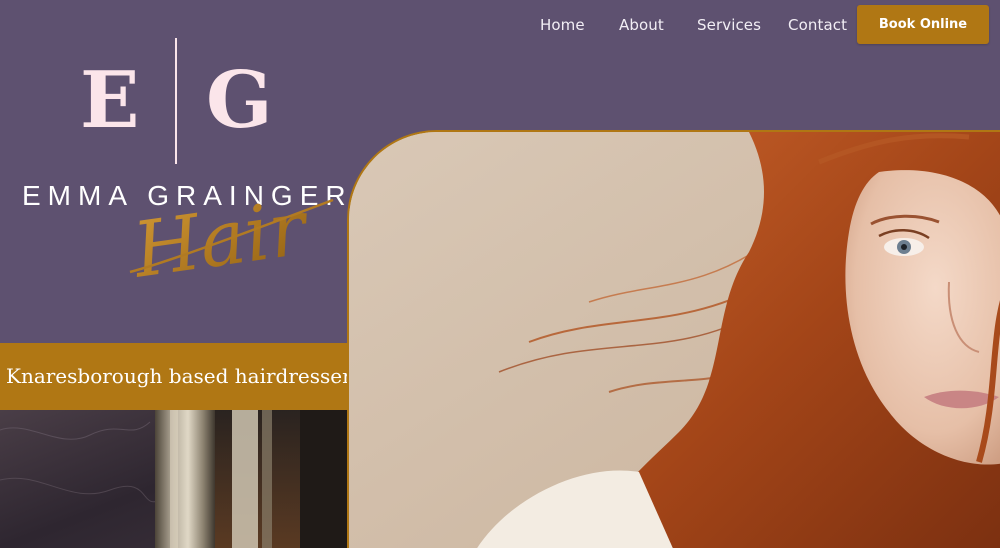 This screenshot has width=1000, height=548. What do you see at coordinates (562, 25) in the screenshot?
I see `nav-home-link: Home` at bounding box center [562, 25].